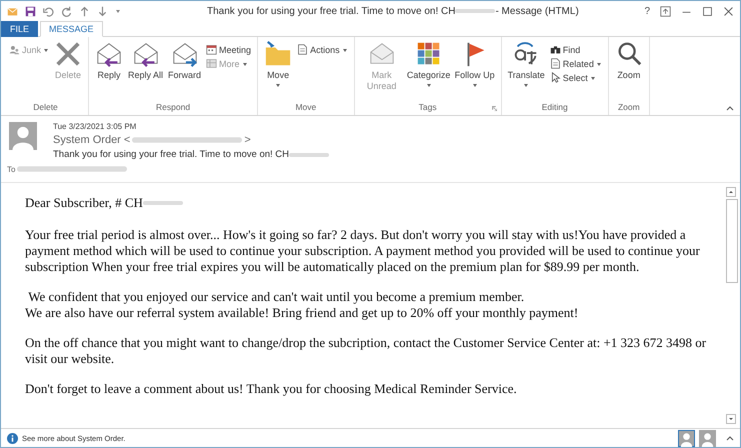 Image resolution: width=741 pixels, height=448 pixels. Describe the element at coordinates (118, 11) in the screenshot. I see `dropdown-icon` at that location.